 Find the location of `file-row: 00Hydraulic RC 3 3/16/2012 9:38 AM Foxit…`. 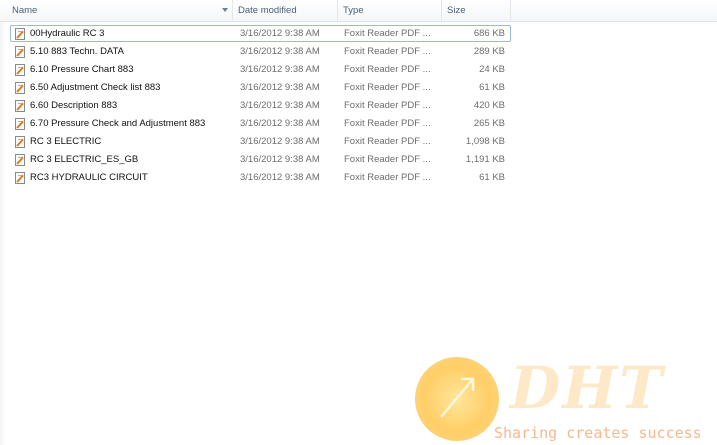

file-row: 00Hydraulic RC 3 3/16/2012 9:38 AM Foxit… is located at coordinates (260, 33).